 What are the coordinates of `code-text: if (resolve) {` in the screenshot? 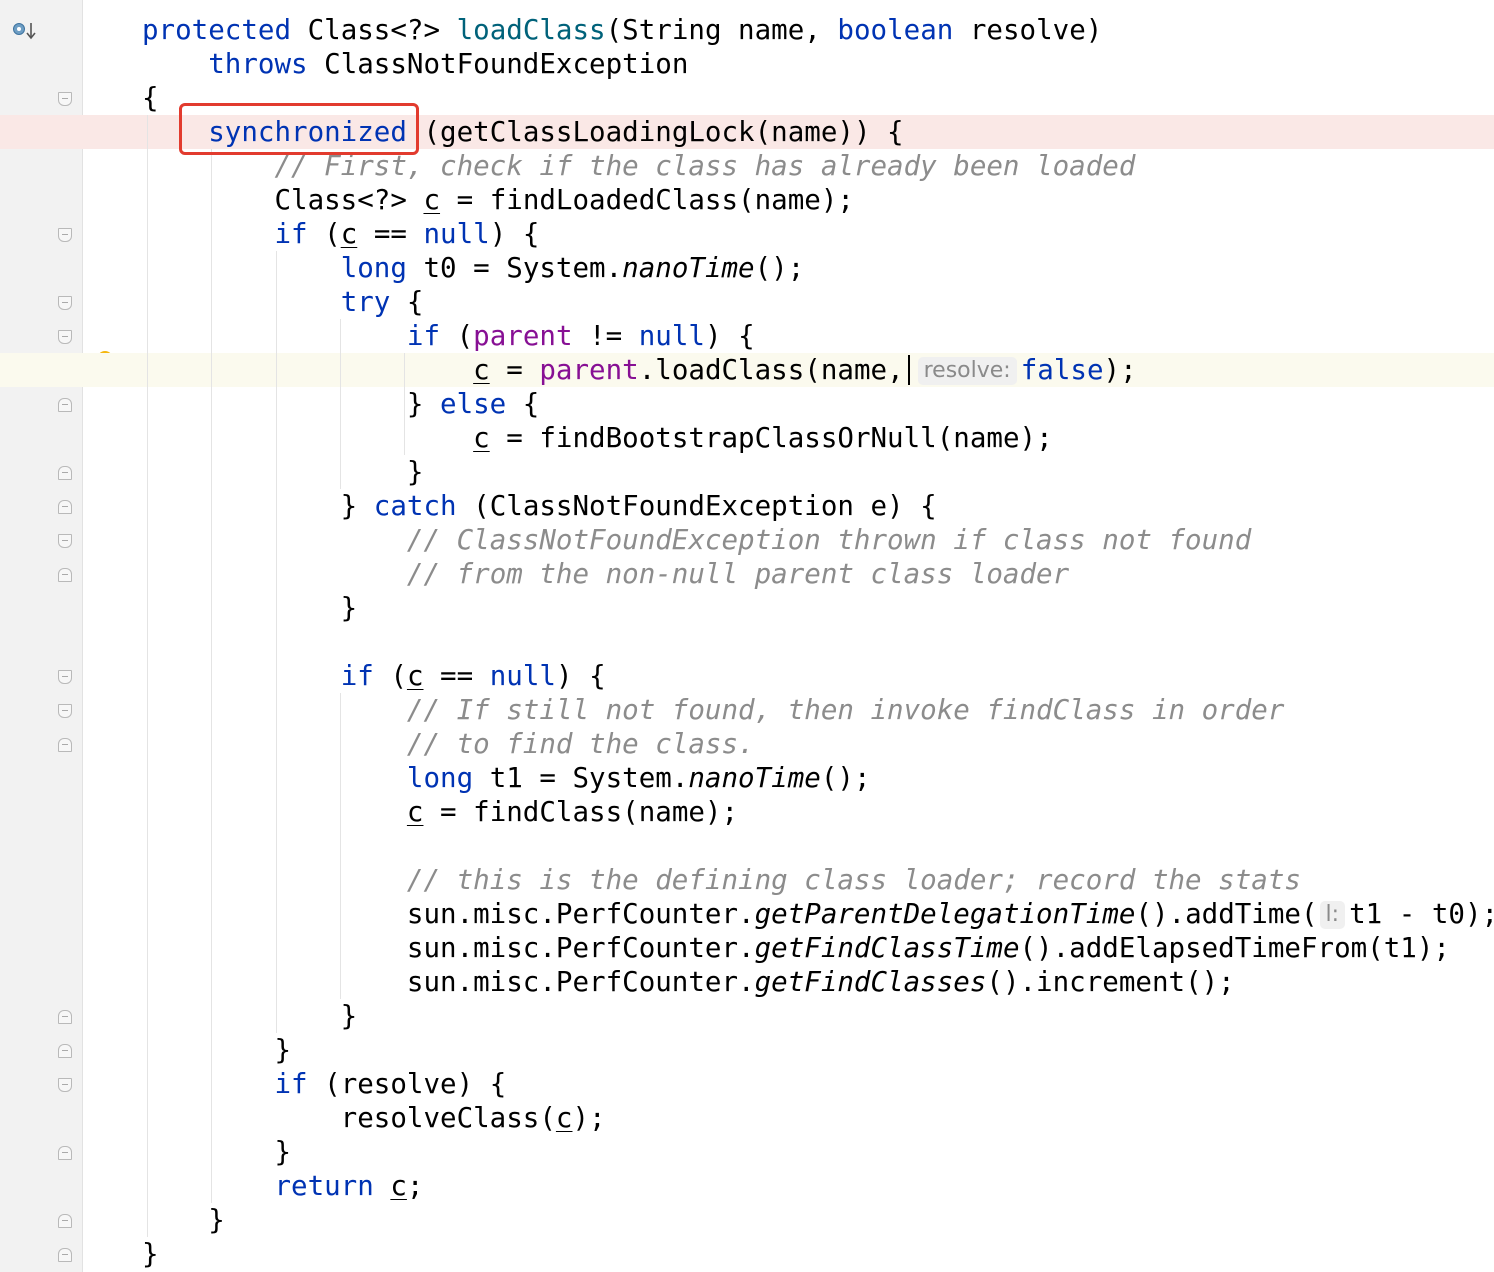 It's located at (324, 1084).